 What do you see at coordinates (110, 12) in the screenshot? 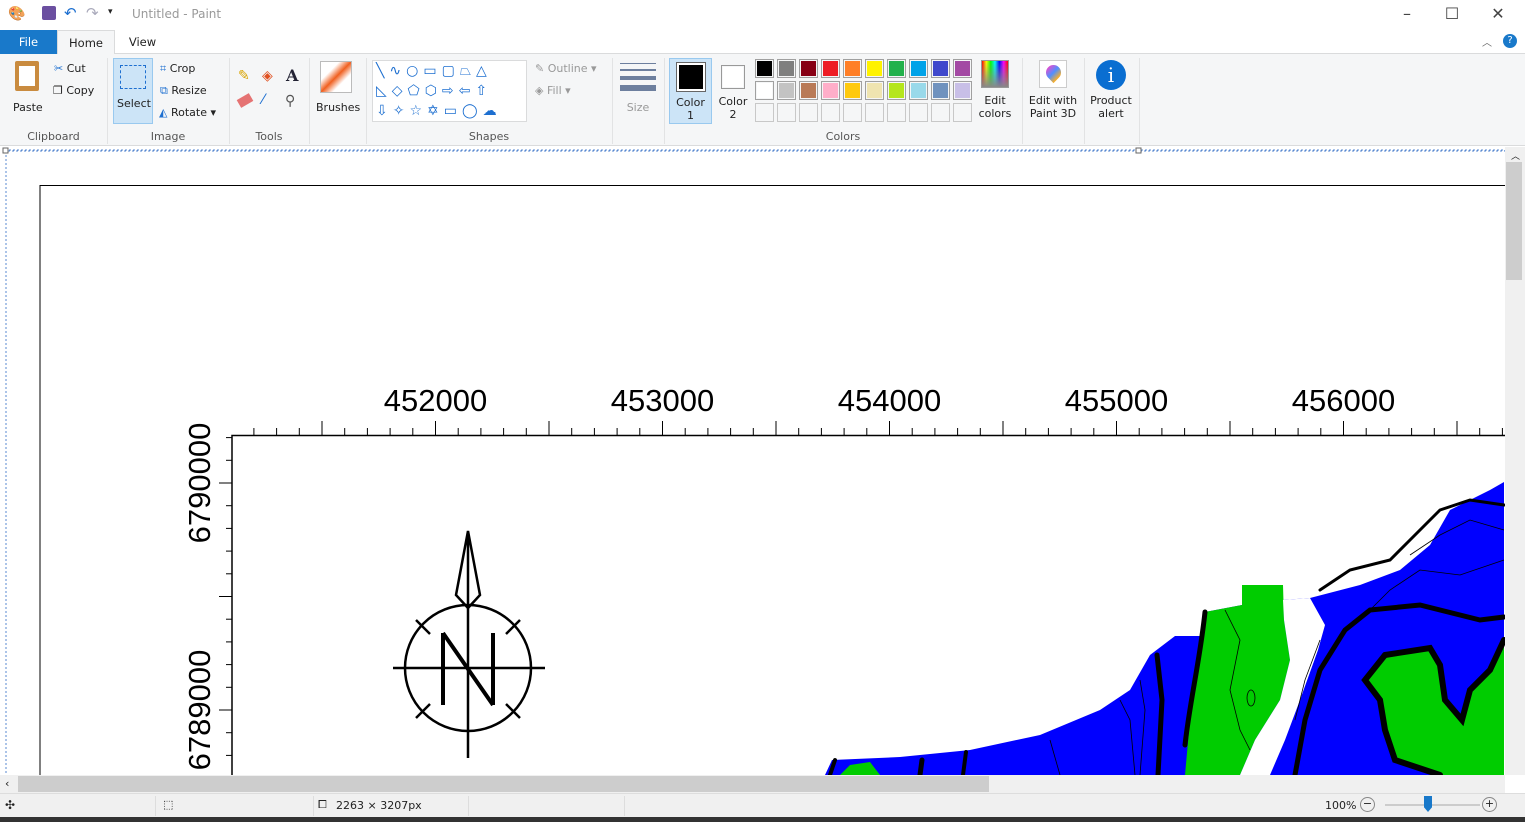
I see `customize-toolbar-icon: ▾` at bounding box center [110, 12].